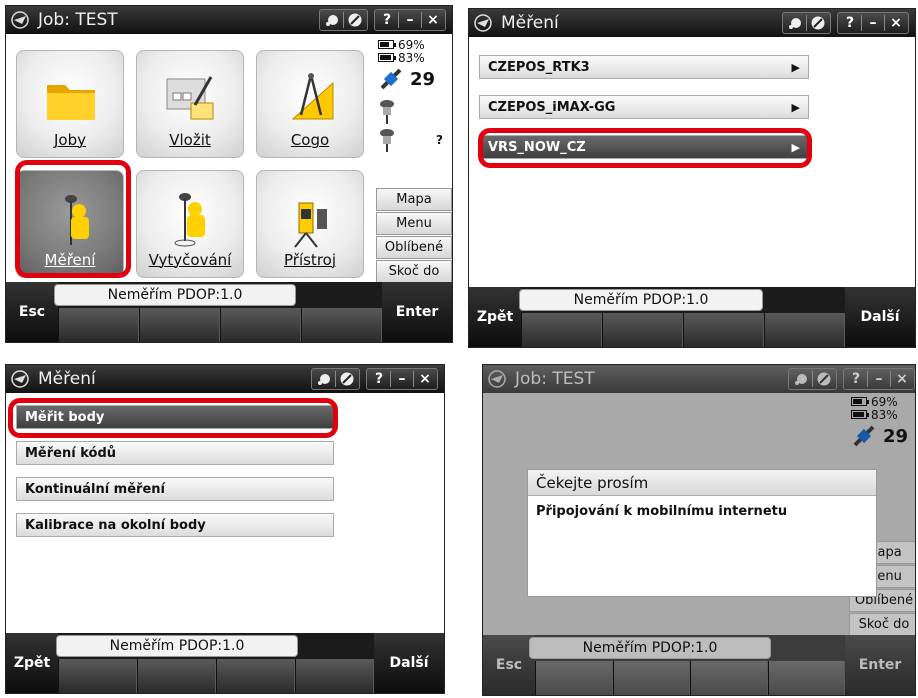  What do you see at coordinates (644, 107) in the screenshot?
I see `list-item-czepos-imax: CZEPOS_iMAX-GG ▶` at bounding box center [644, 107].